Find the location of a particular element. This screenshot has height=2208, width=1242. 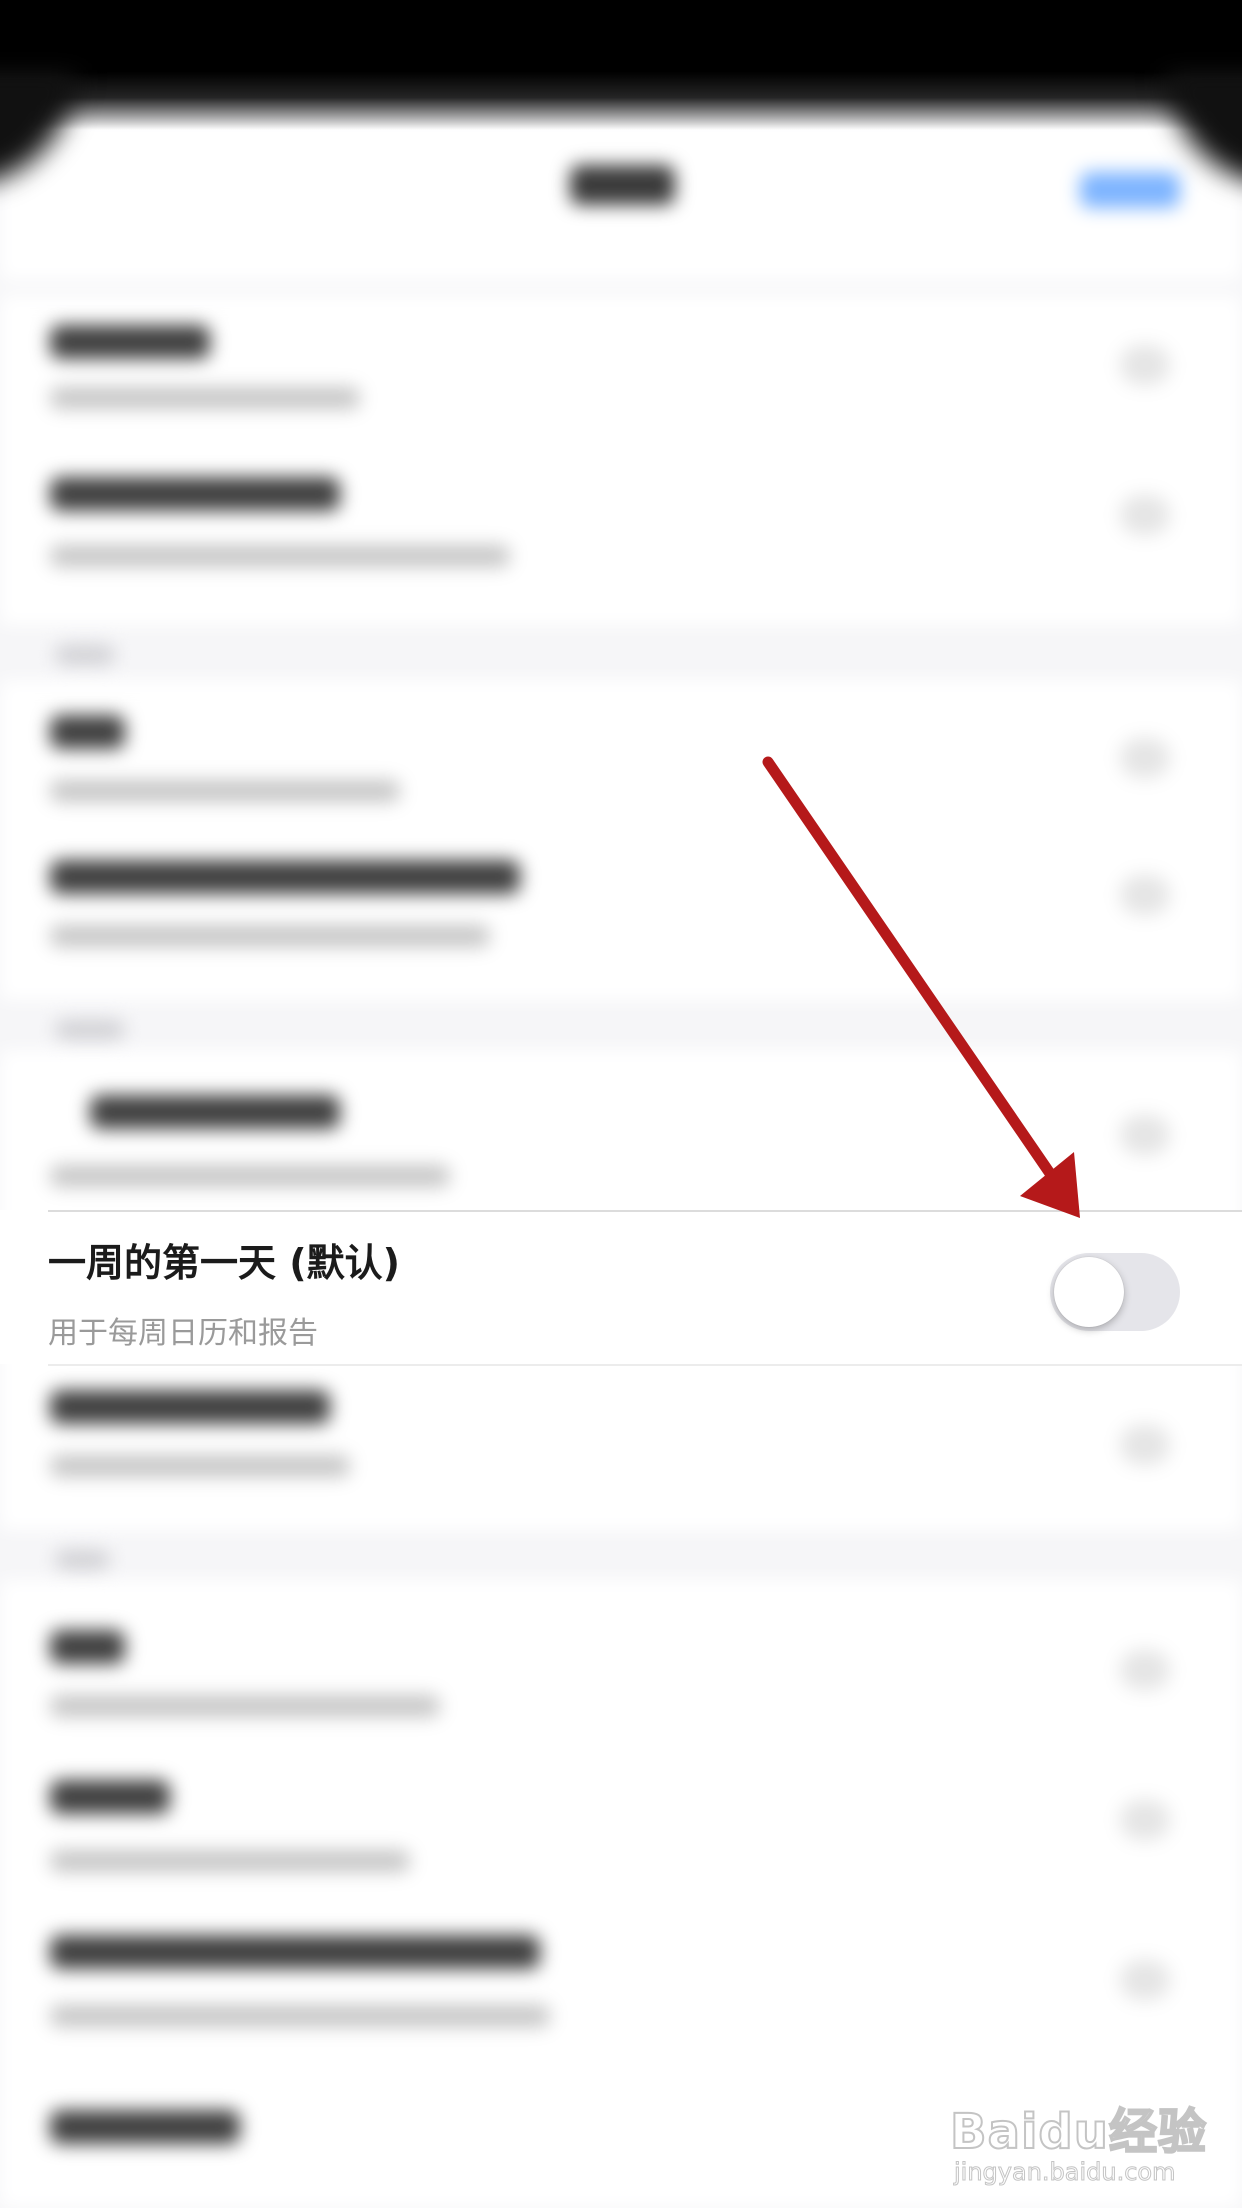

baidu-watermark: Baidu经验 jingyan.baidu.com is located at coordinates (1089, 2130).